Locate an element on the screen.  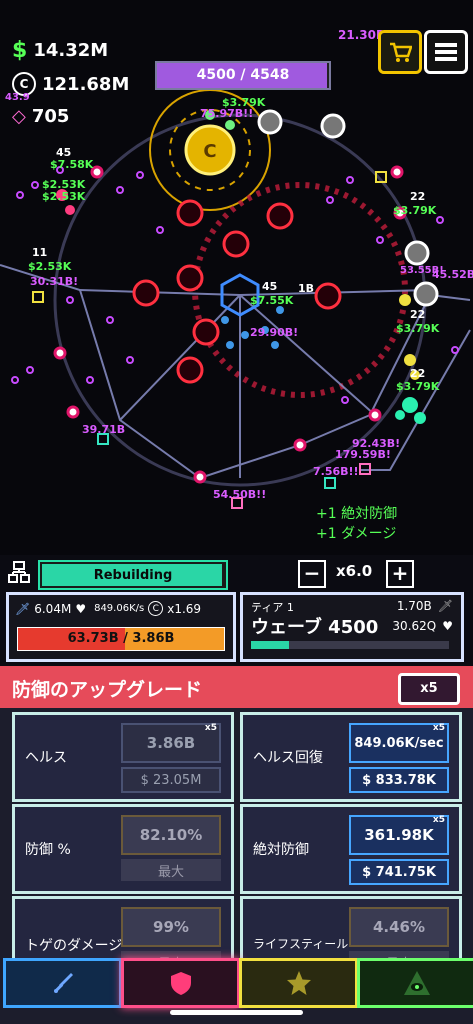
upgrade-value: 82.10% is located at coordinates (171, 835).